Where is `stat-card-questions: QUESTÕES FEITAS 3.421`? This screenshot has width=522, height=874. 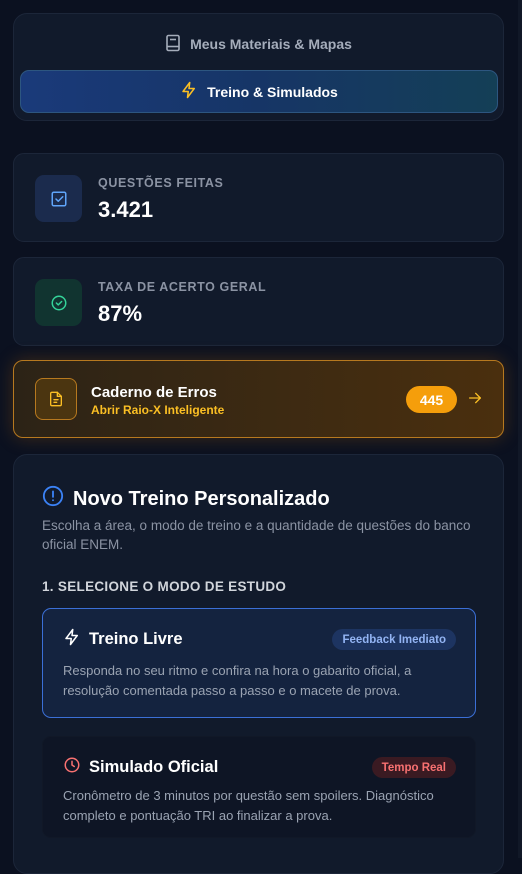 stat-card-questions: QUESTÕES FEITAS 3.421 is located at coordinates (258, 197).